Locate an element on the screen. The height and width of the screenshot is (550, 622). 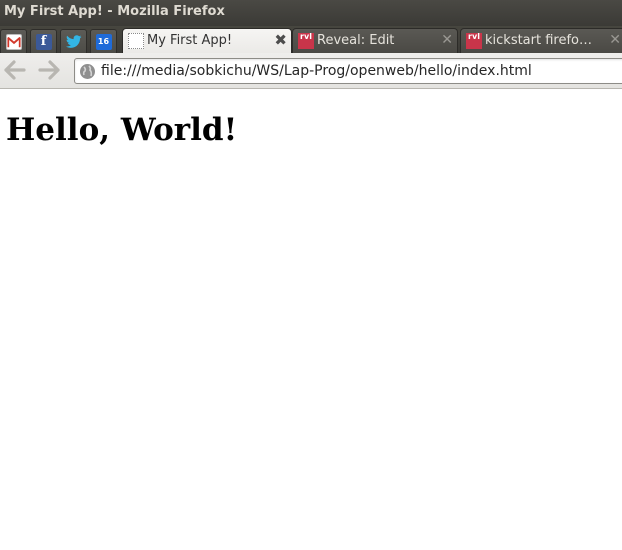
back-arrow-icon is located at coordinates (15, 70).